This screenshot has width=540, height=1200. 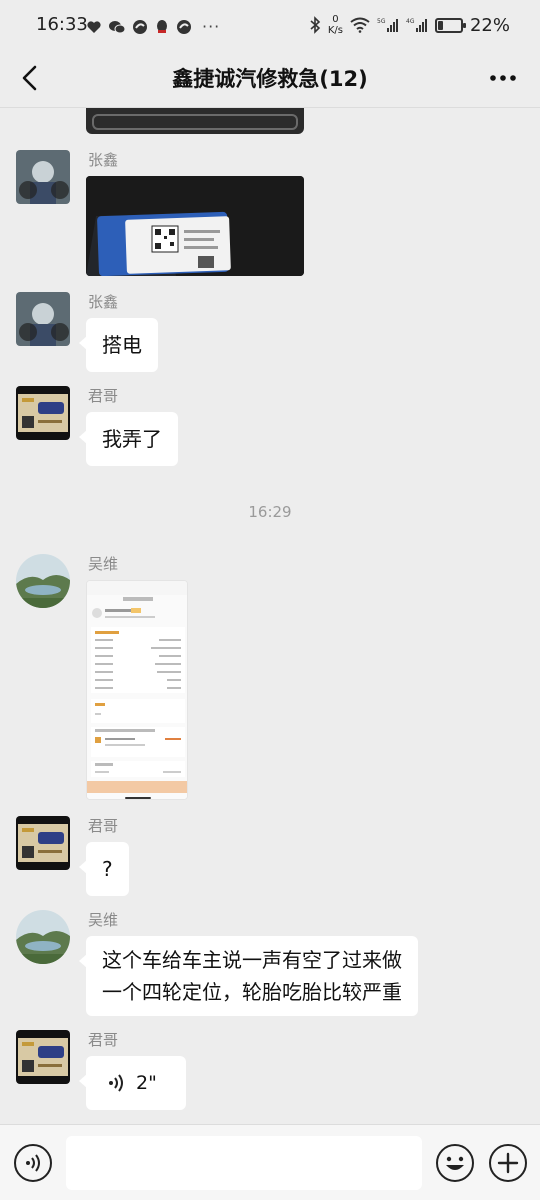 I want to click on signal-5g-icon: 5G, so click(x=387, y=25).